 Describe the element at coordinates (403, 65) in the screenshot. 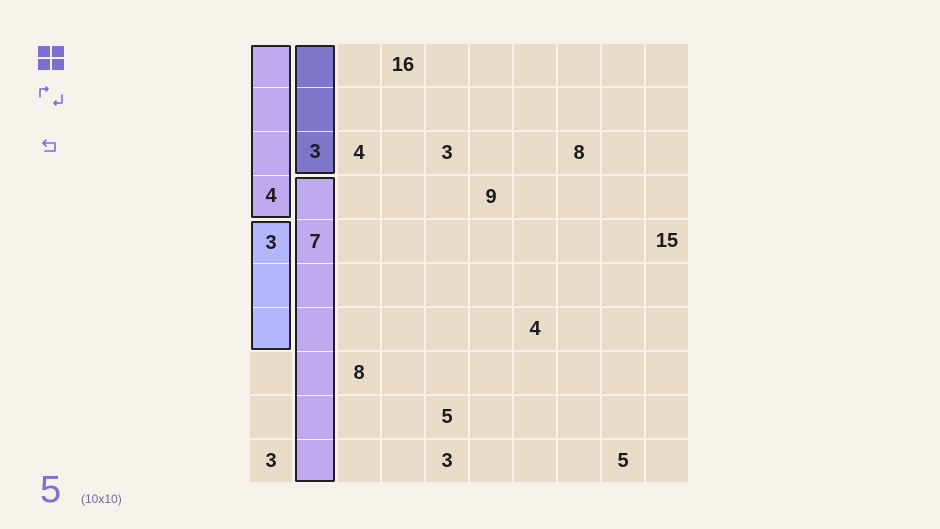

I see `board-cell: 16` at that location.